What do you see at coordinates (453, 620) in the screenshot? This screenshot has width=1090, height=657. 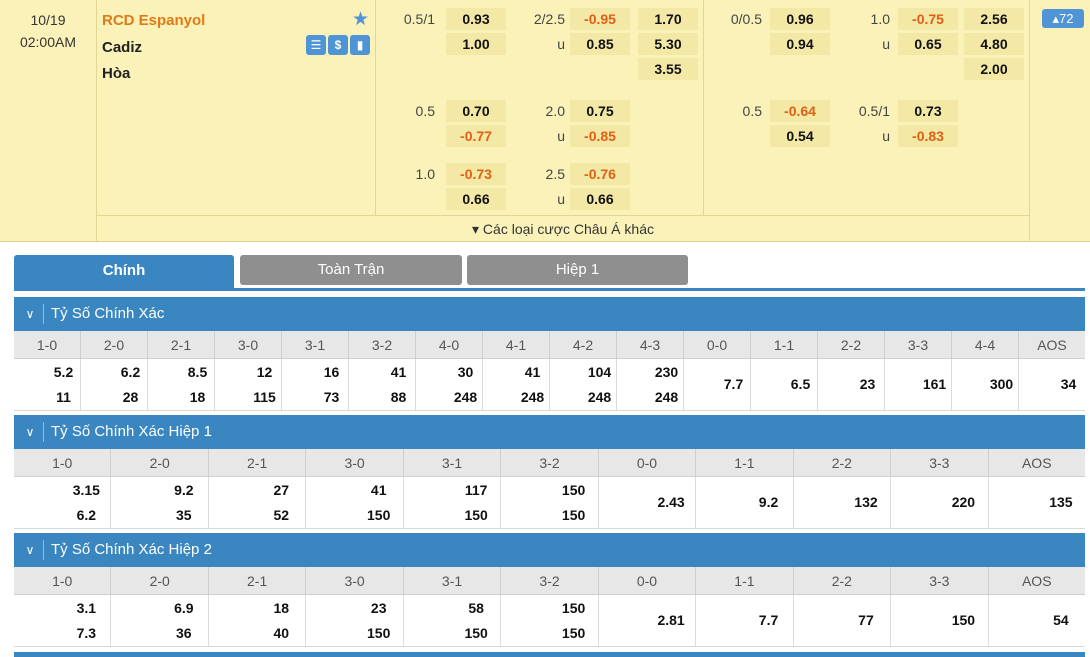 I see `score-odds-cell: 58 150` at bounding box center [453, 620].